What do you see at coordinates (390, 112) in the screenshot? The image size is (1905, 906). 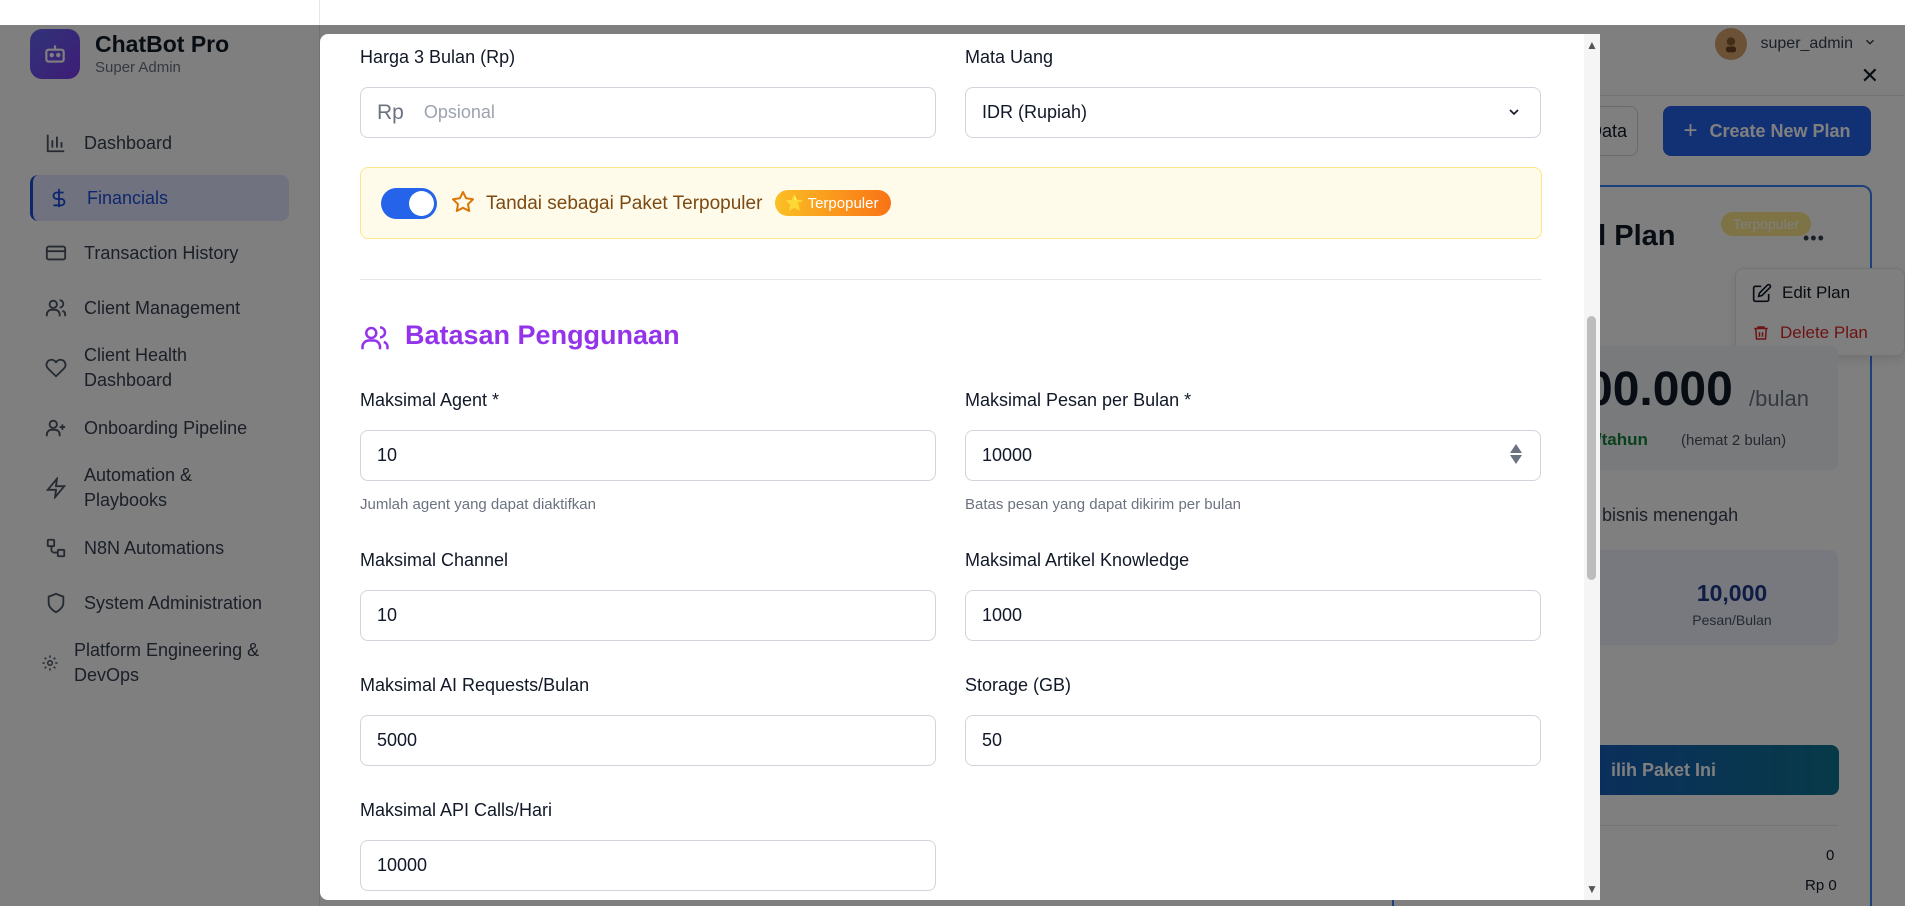 I see `currency-prefix: Rp` at bounding box center [390, 112].